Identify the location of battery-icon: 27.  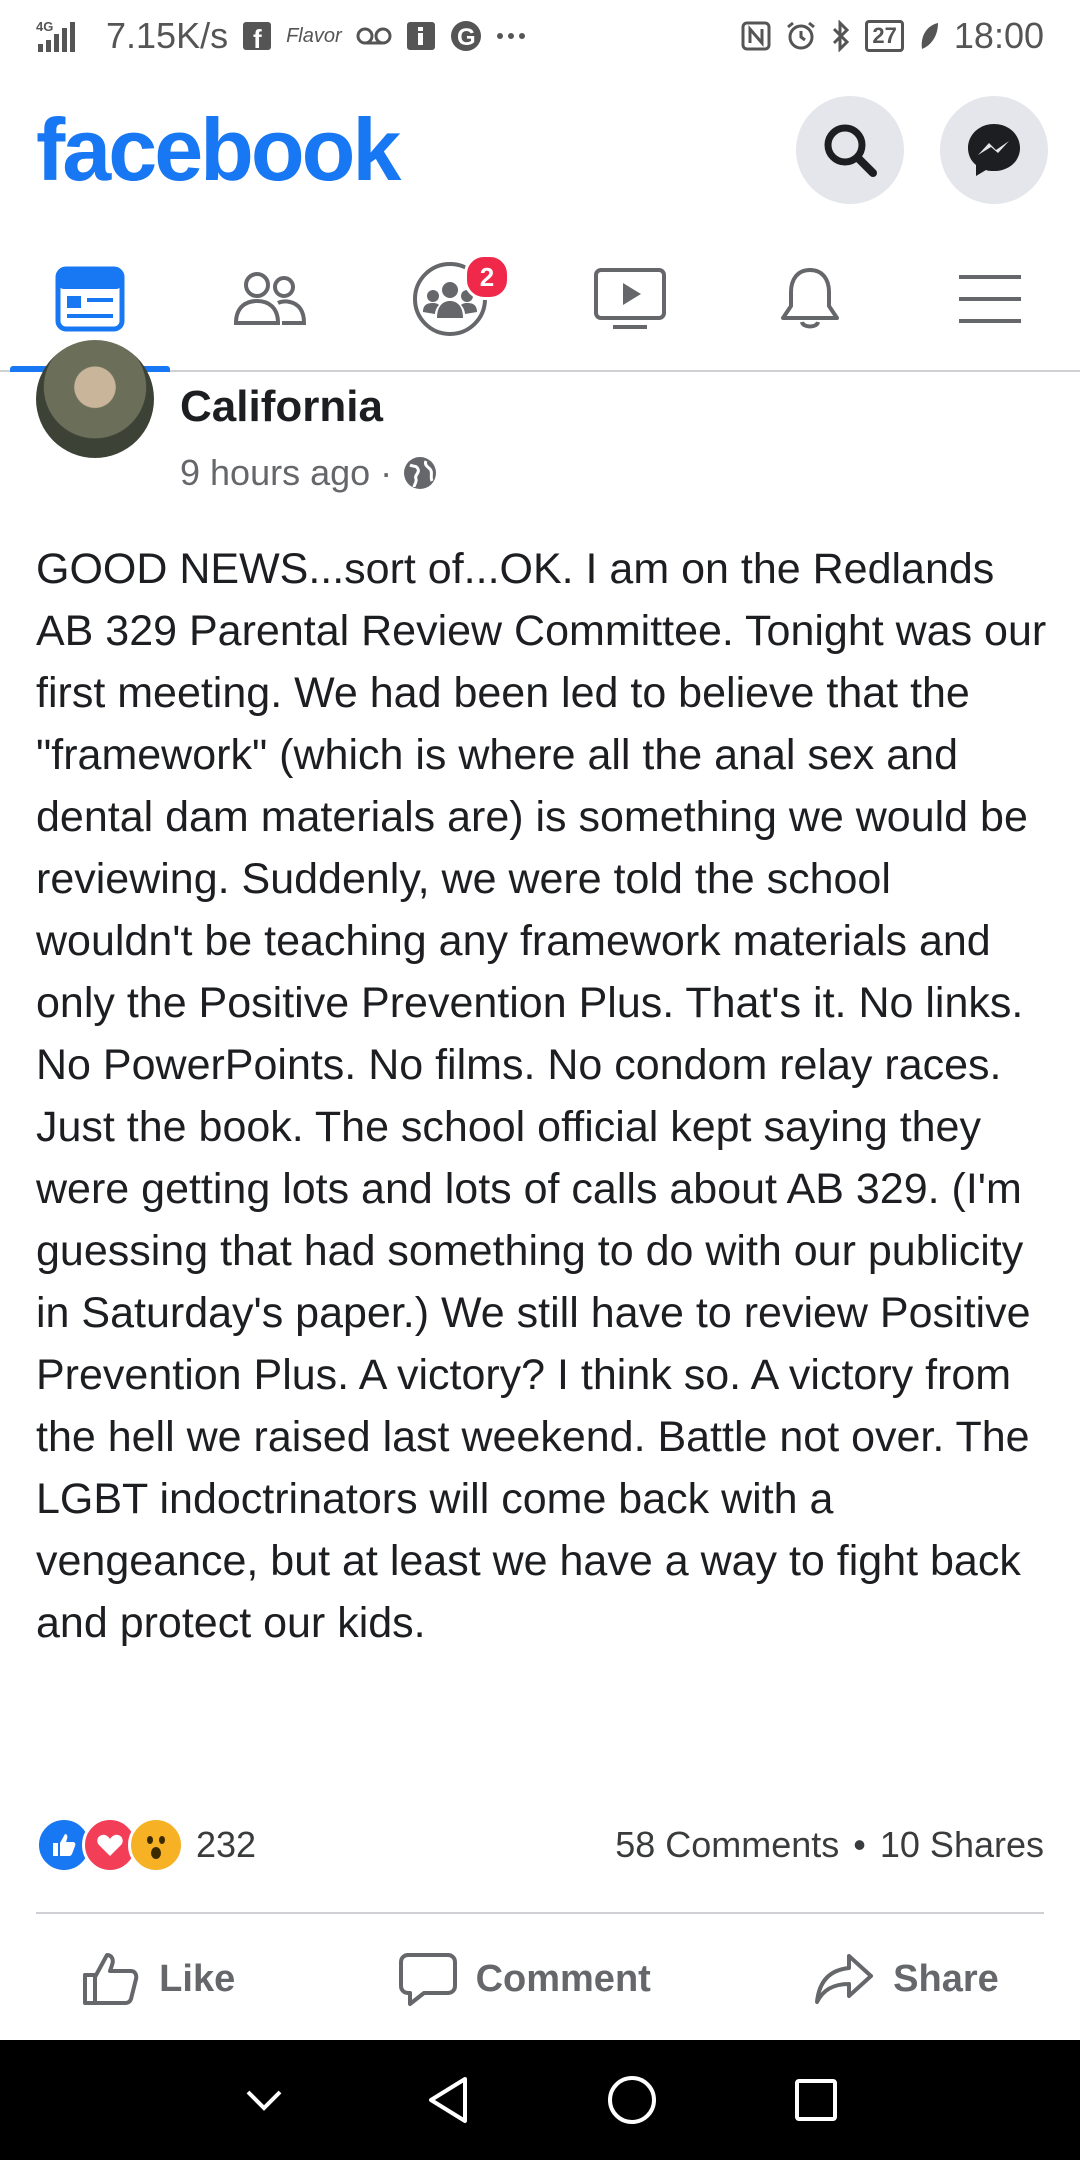
(884, 36).